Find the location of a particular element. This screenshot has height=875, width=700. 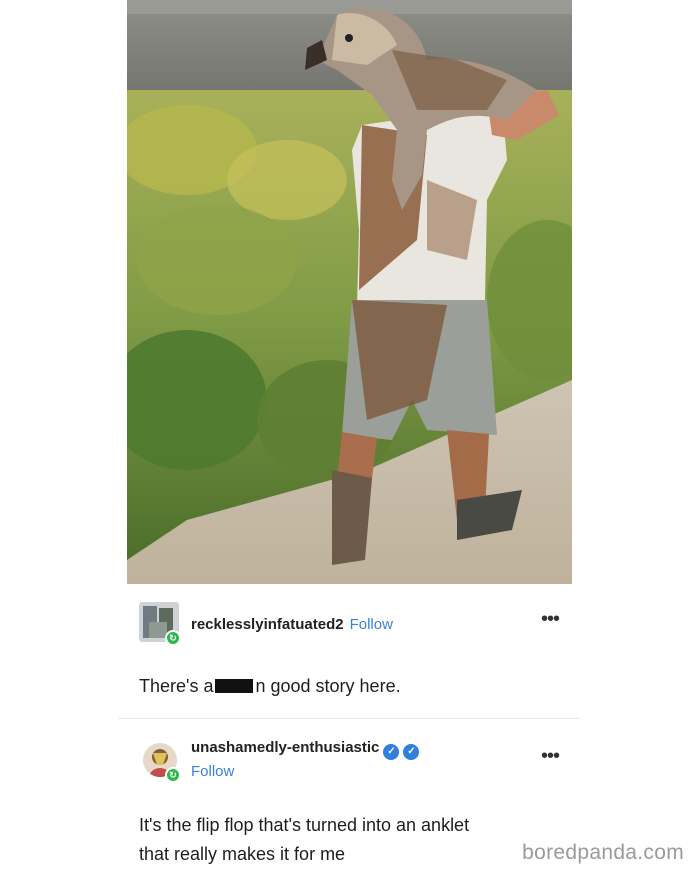

post-header: ↻ recklesslyinfatuated2 Follow ••• is located at coordinates (349, 623).